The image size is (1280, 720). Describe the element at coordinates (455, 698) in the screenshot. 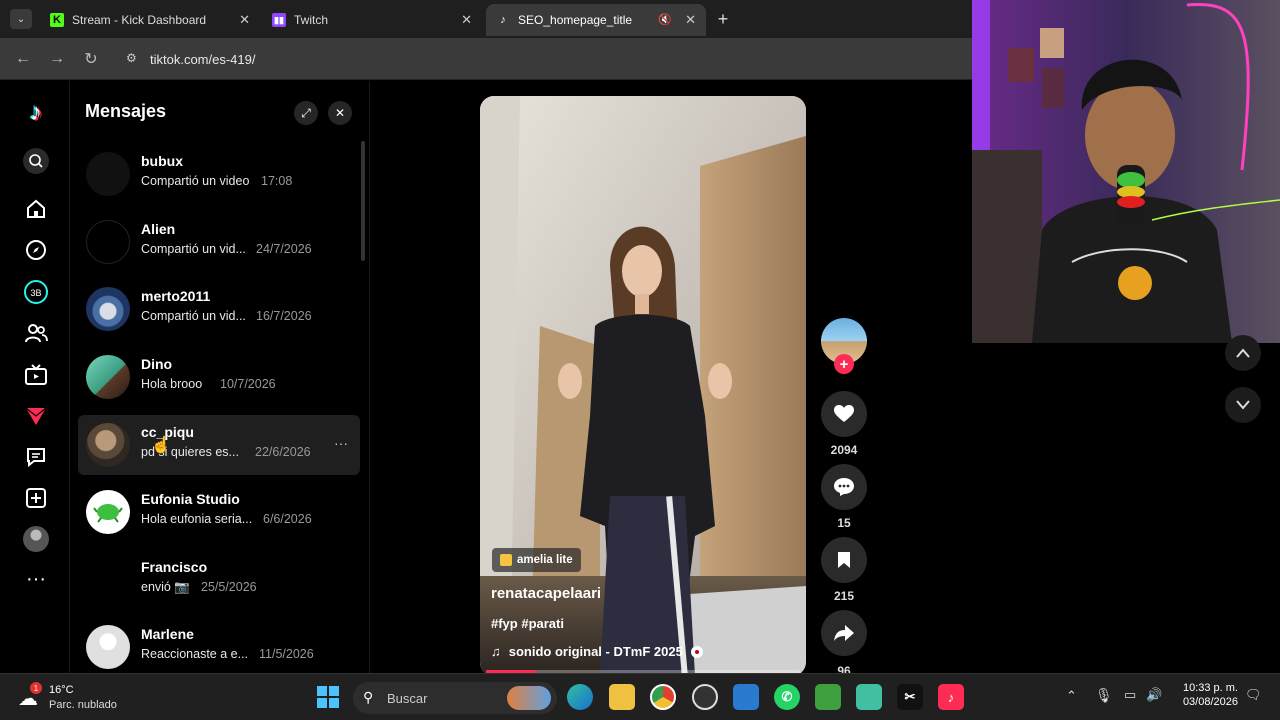

I see `taskbar-search: ⚲ Buscar` at that location.